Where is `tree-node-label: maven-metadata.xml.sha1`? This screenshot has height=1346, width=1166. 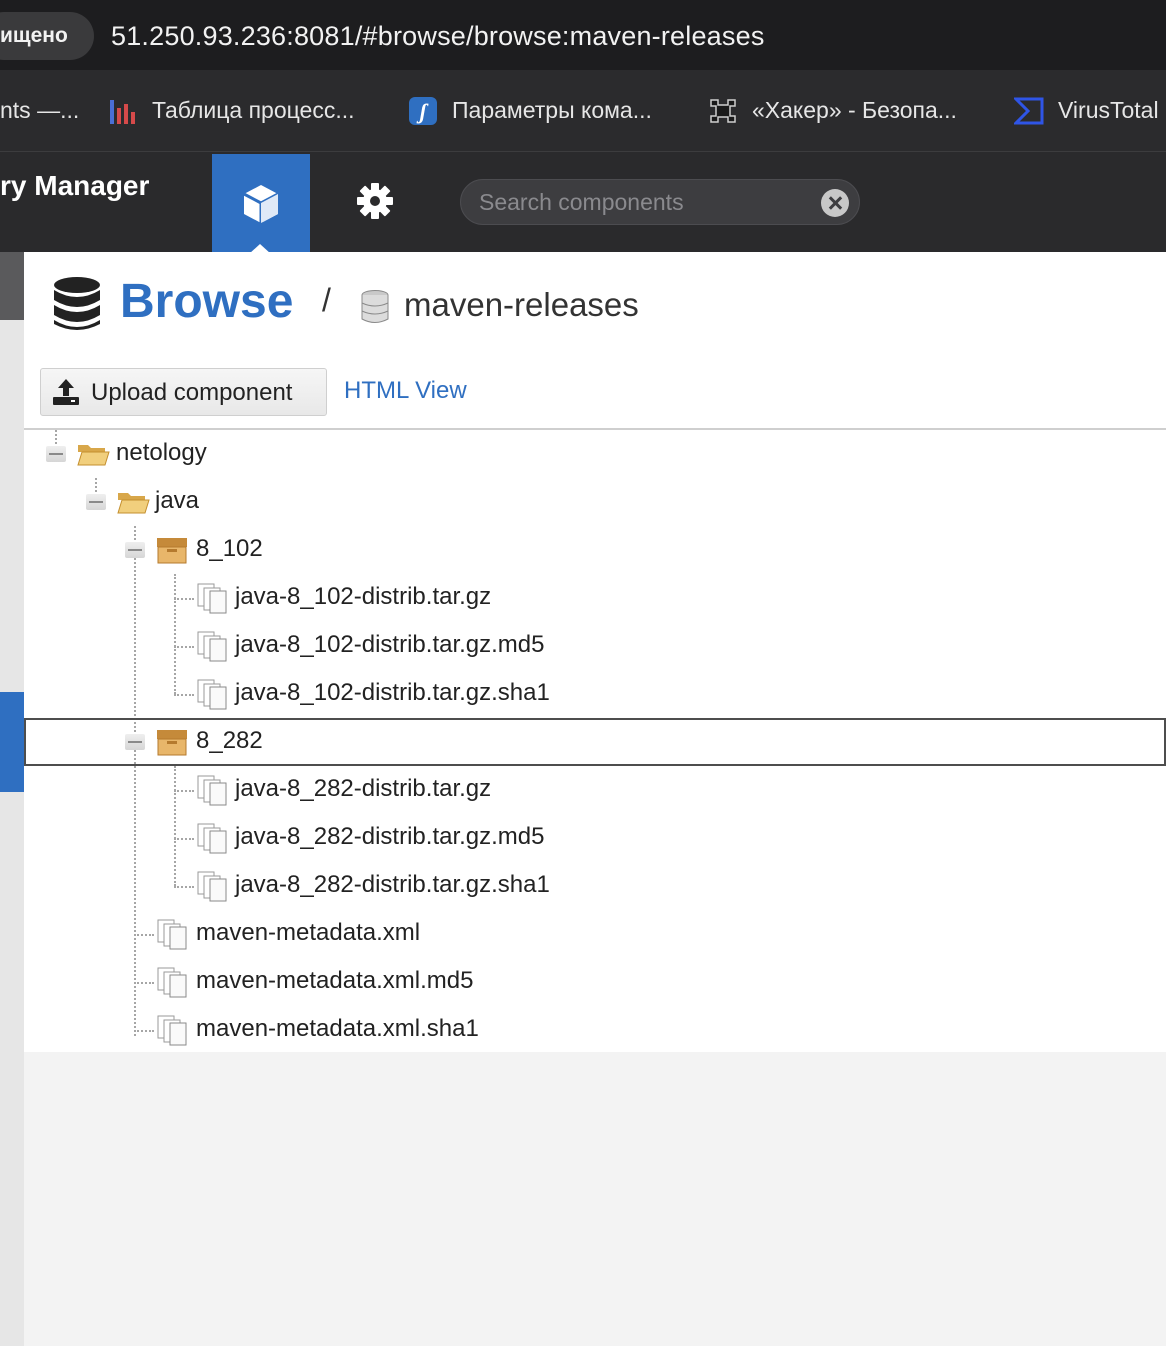
tree-node-label: maven-metadata.xml.sha1 is located at coordinates (337, 1028).